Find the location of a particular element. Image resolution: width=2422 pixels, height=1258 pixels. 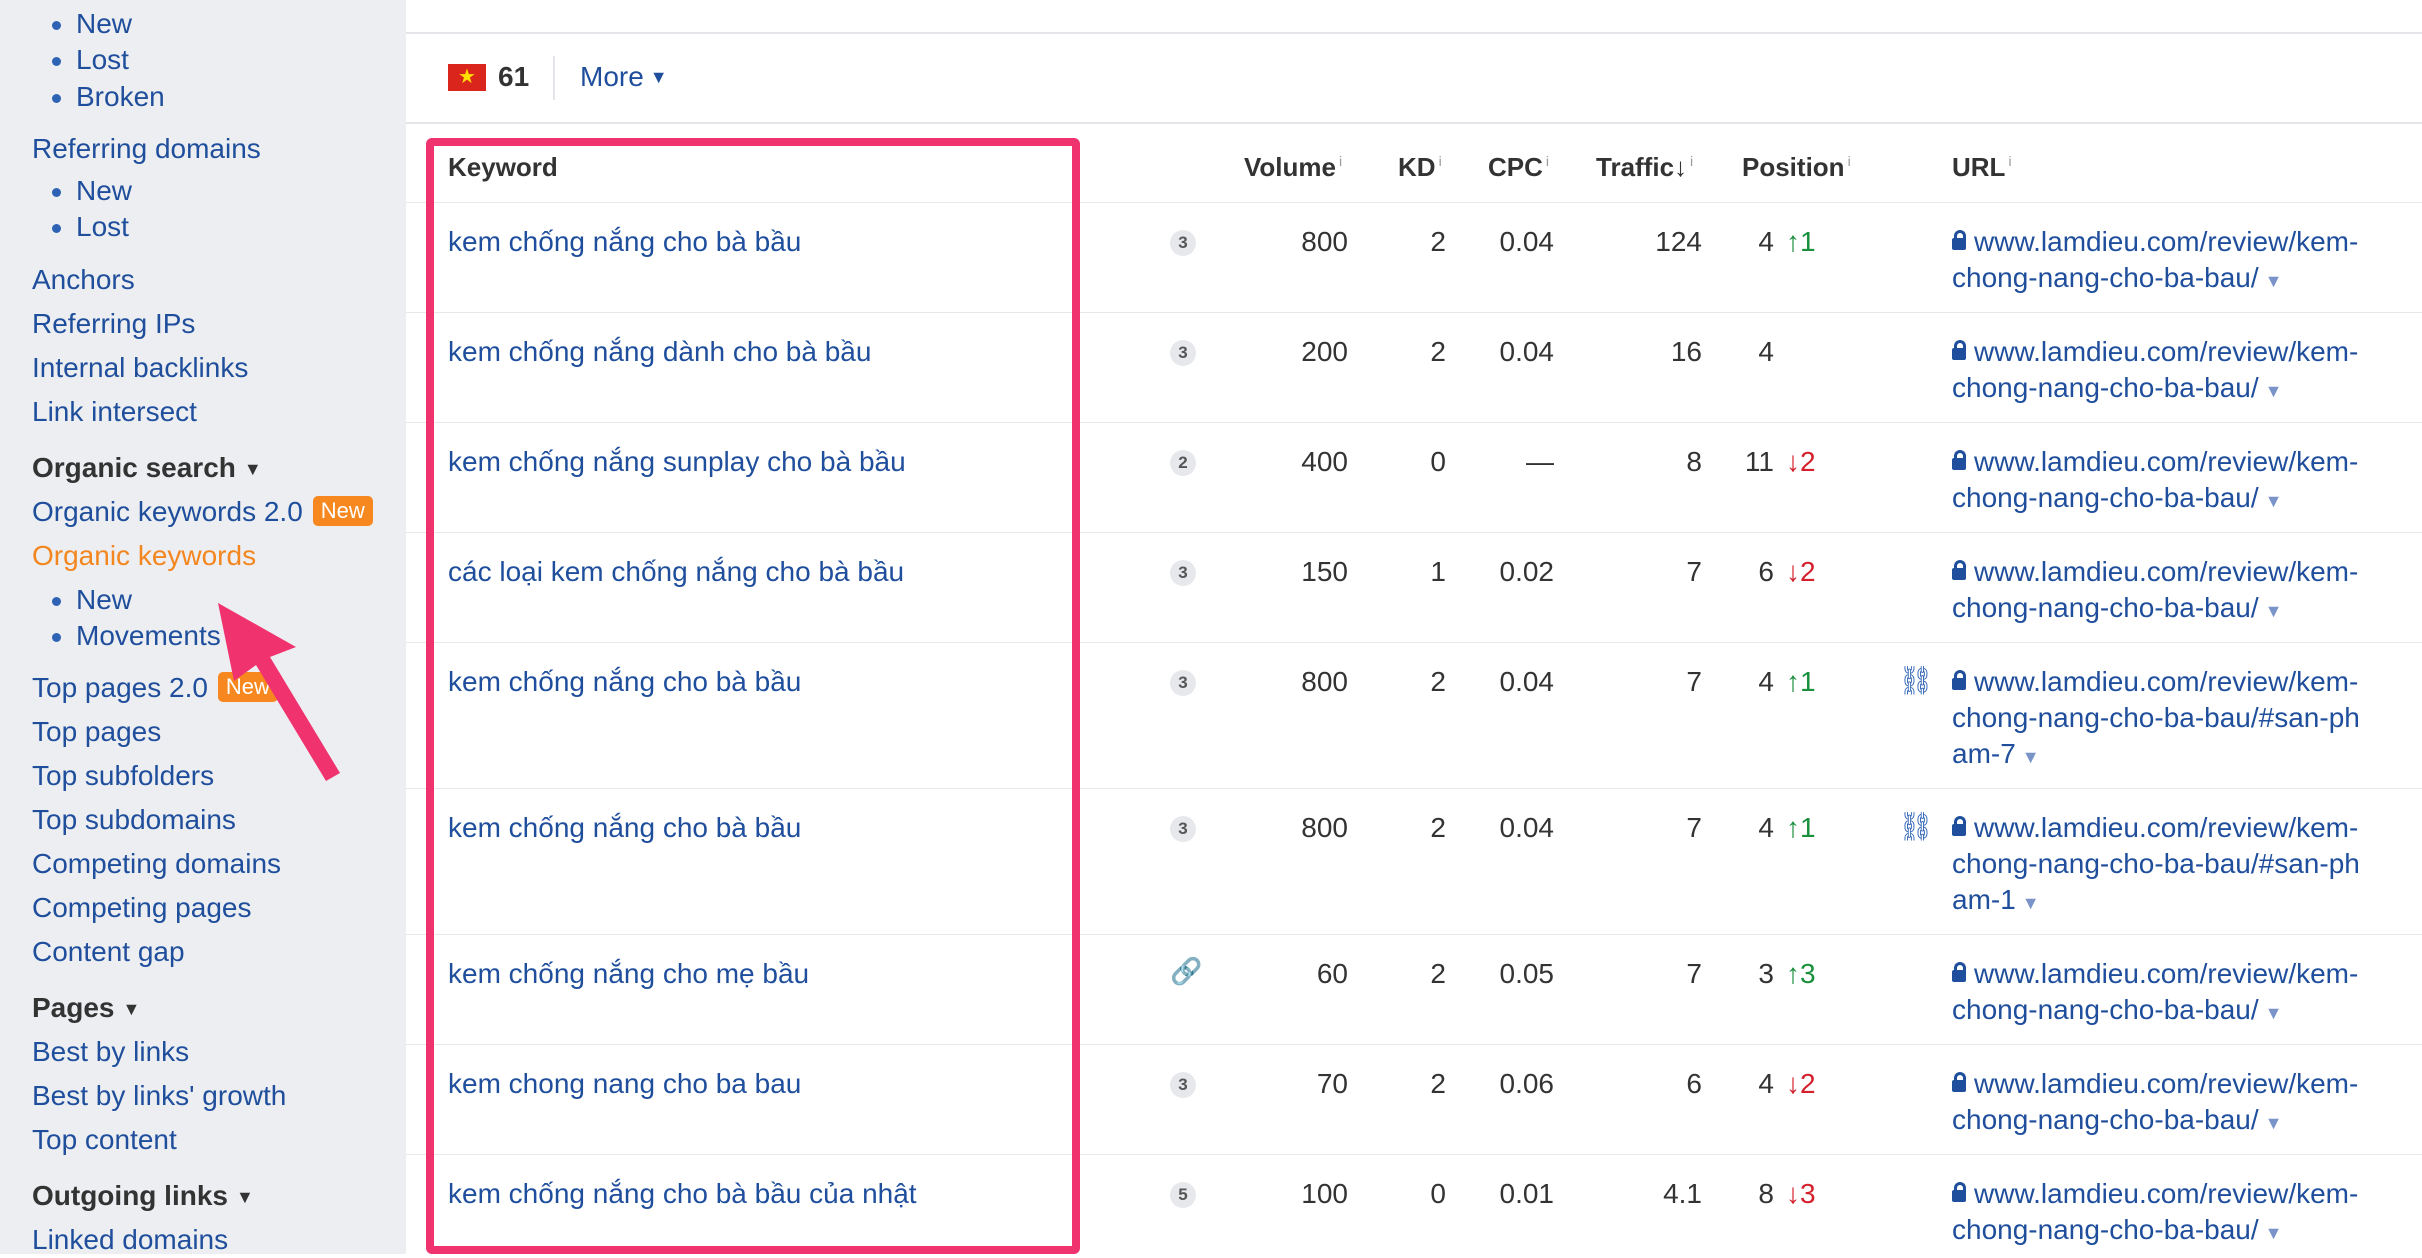

sidebar-heading-outgoing-links: Outgoing links ▼ is located at coordinates (143, 1196).